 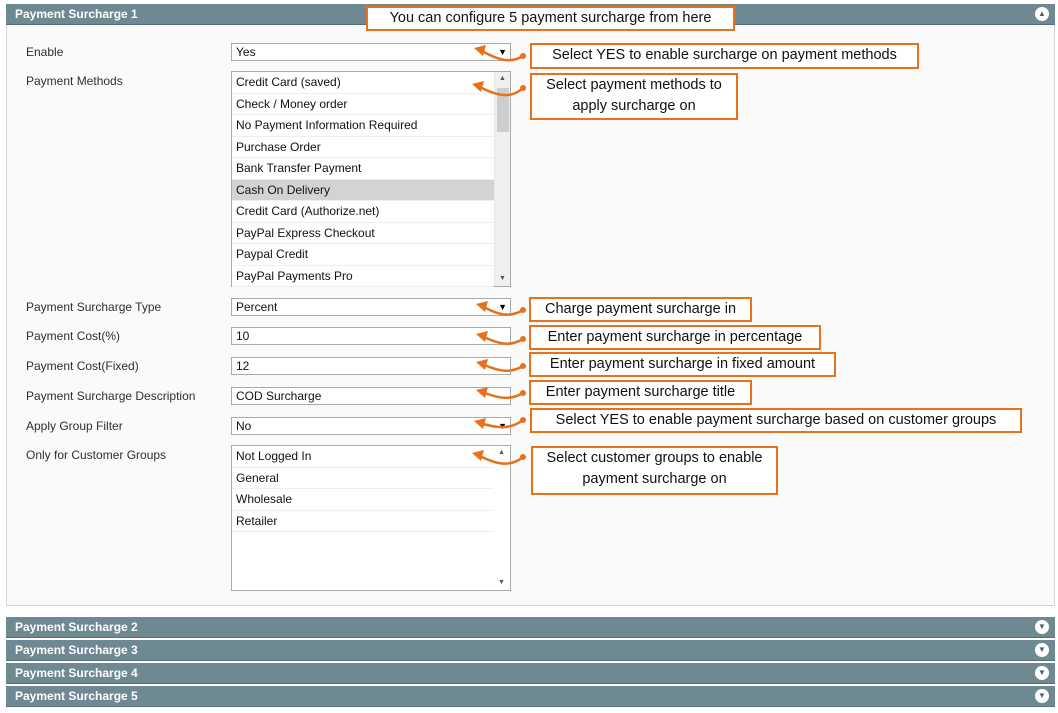 I want to click on customer-group-option: Retailer, so click(x=363, y=521).